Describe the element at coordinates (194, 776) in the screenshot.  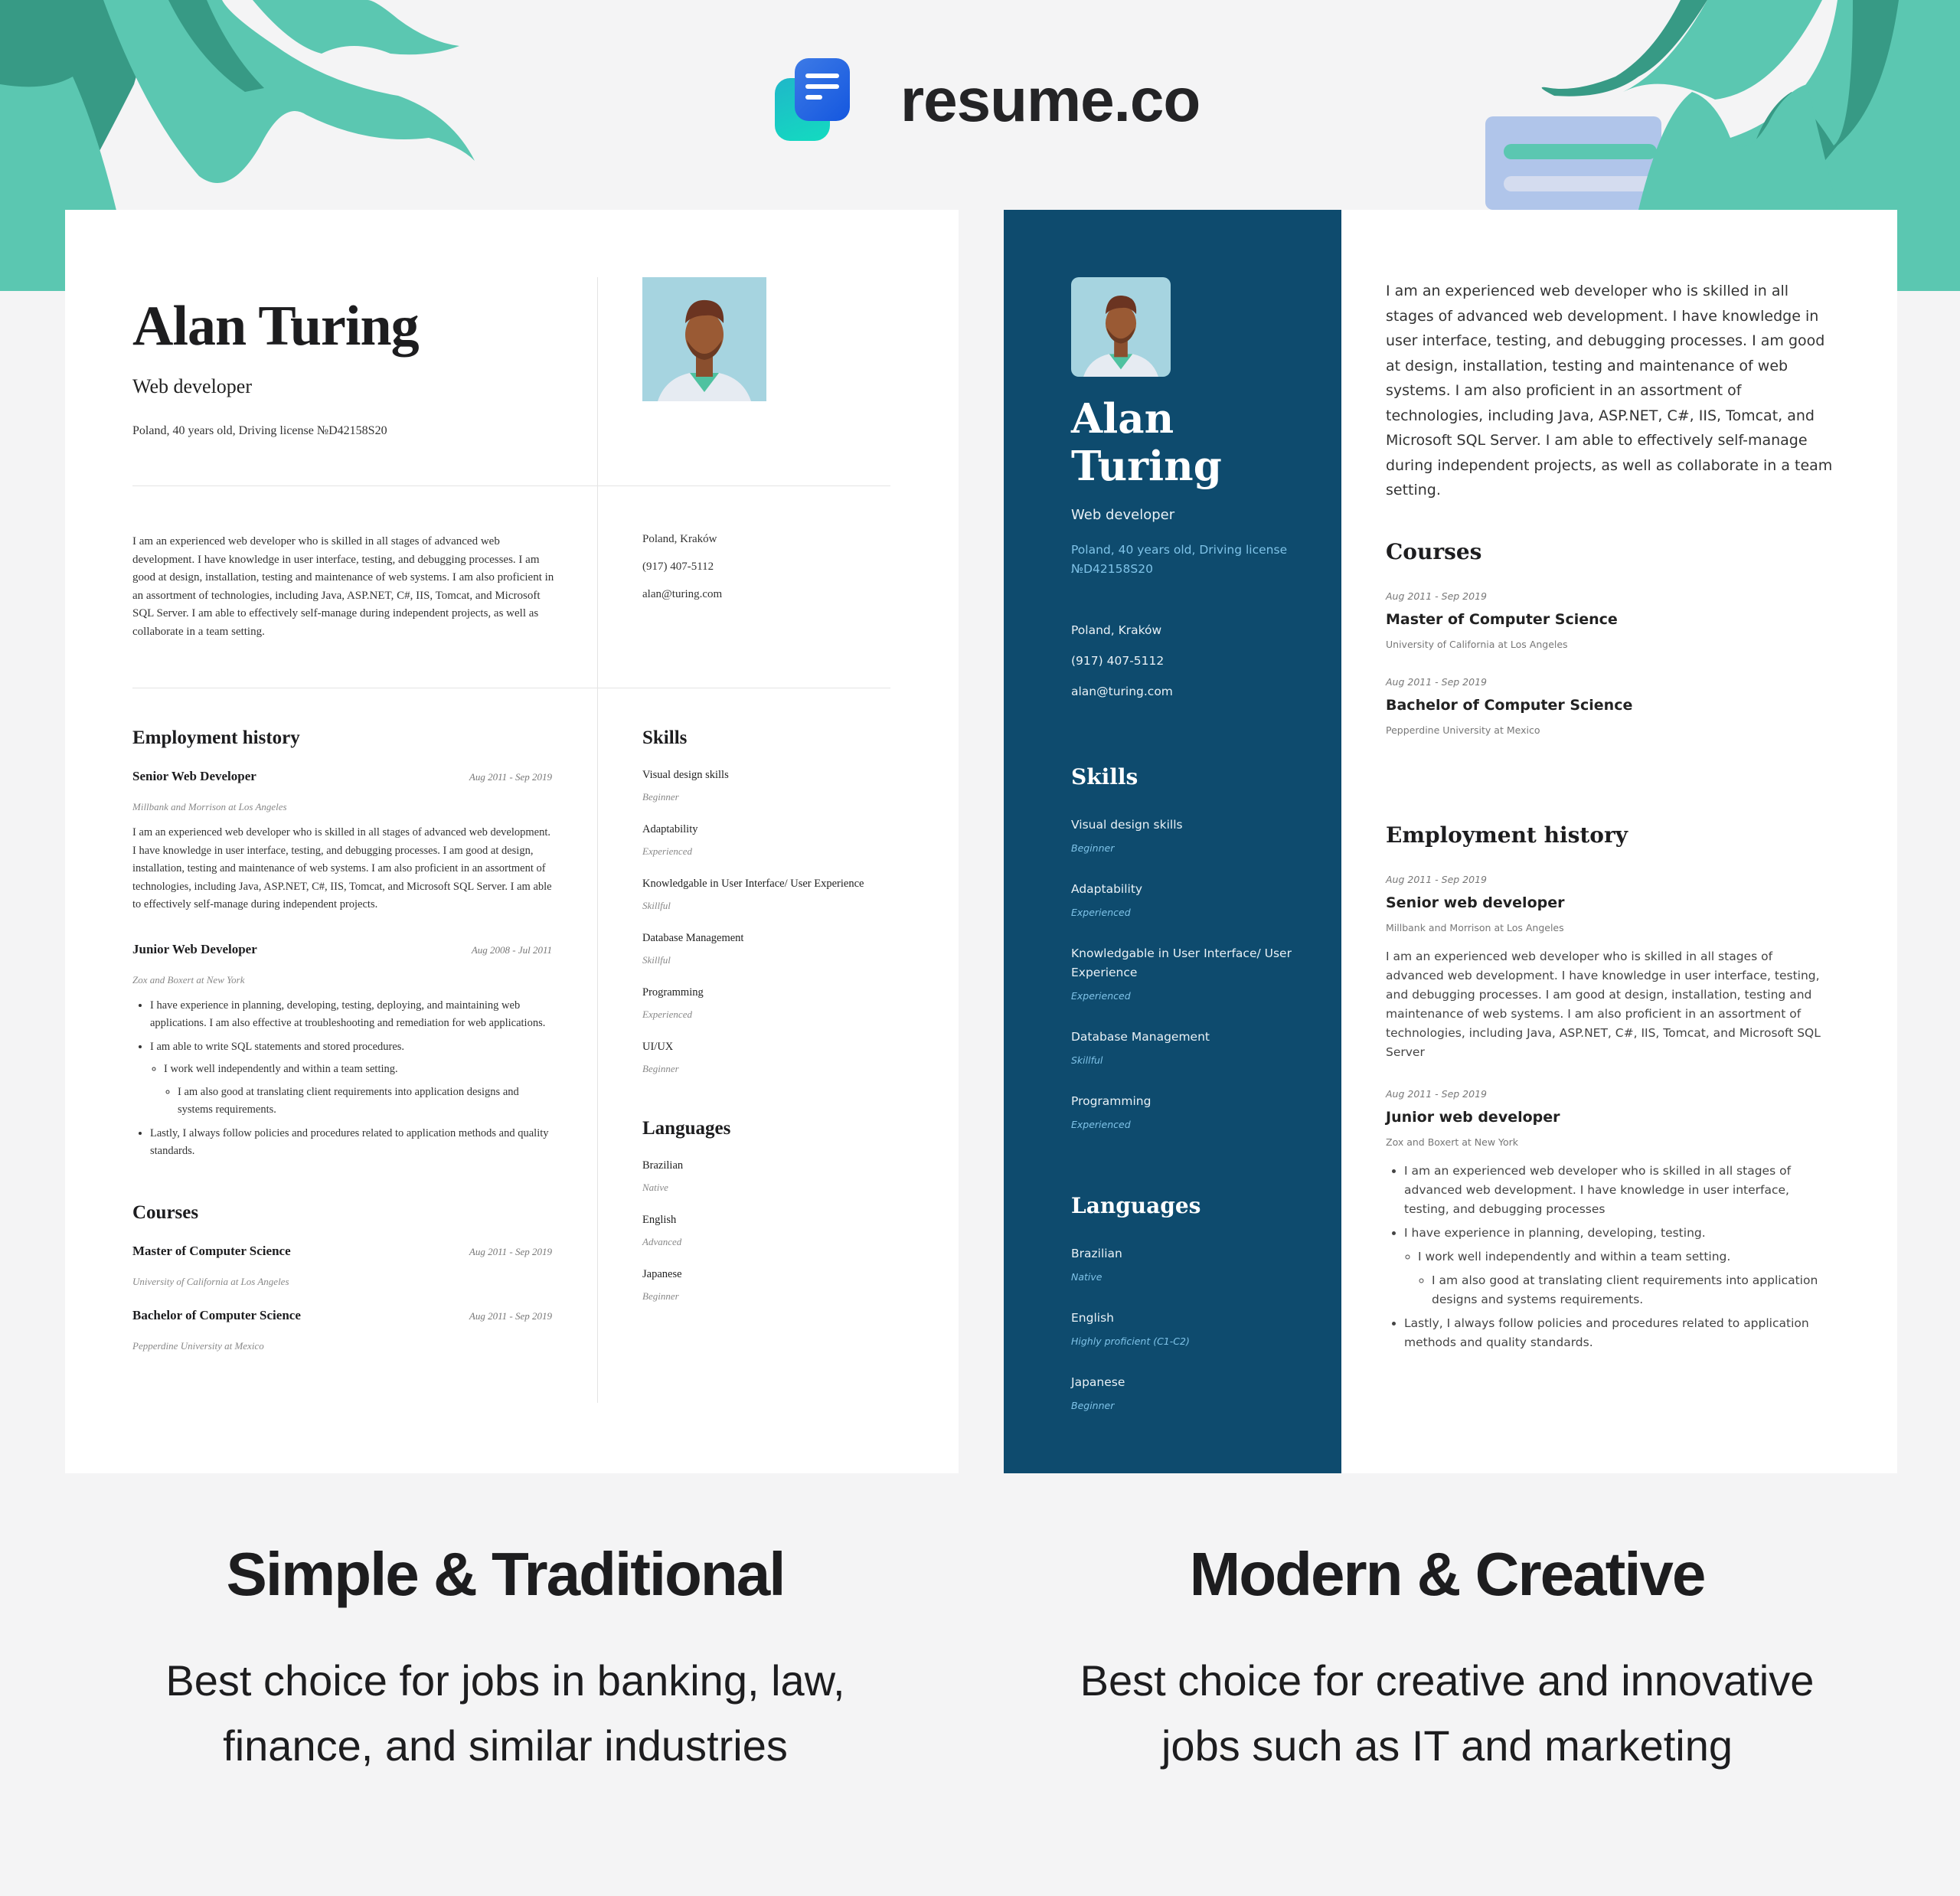
I see `job-title: Senior Web Developer` at that location.